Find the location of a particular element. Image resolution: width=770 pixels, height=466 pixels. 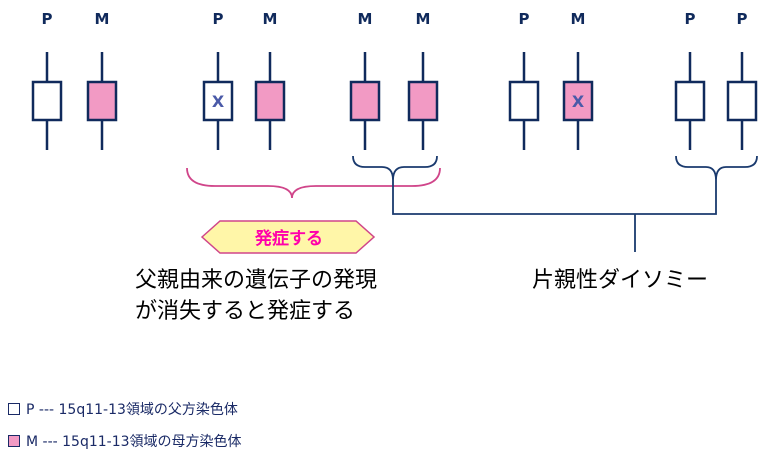

legend-maternal: M --- 15q11-13領域の母方染色体 is located at coordinates (125, 441).